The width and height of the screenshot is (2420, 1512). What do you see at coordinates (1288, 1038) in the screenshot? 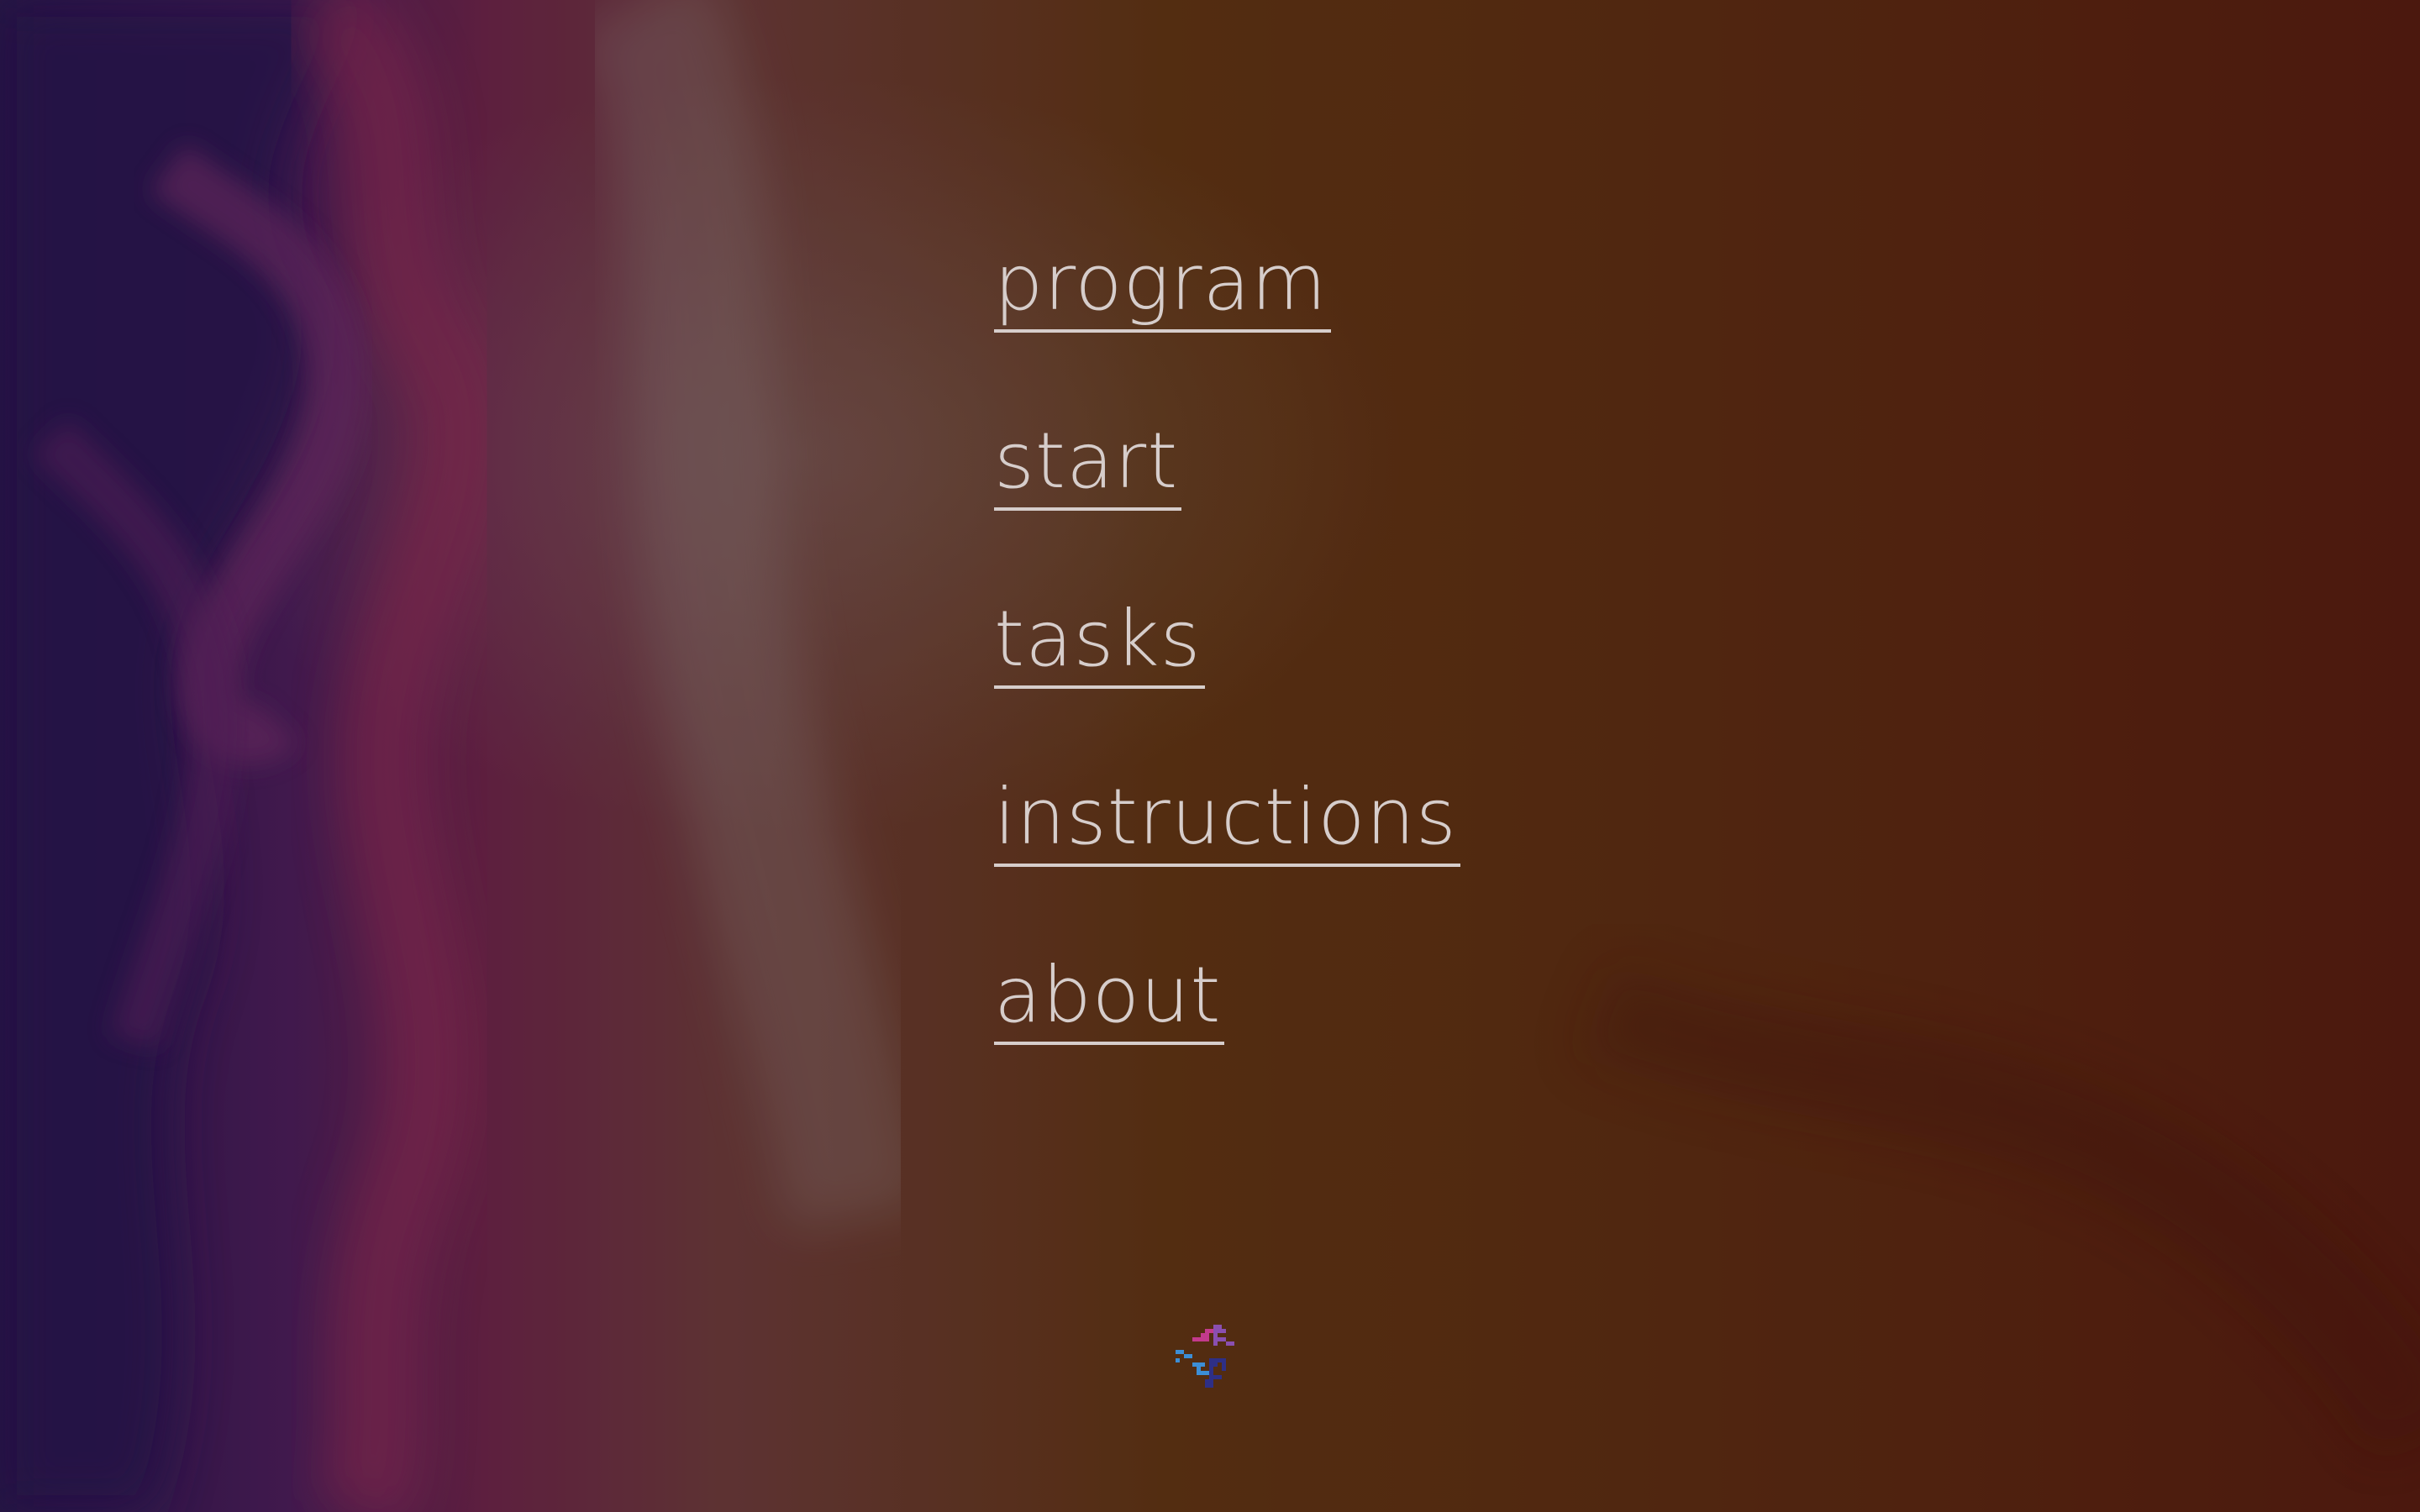
I see `menu-item-about: about` at bounding box center [1288, 1038].